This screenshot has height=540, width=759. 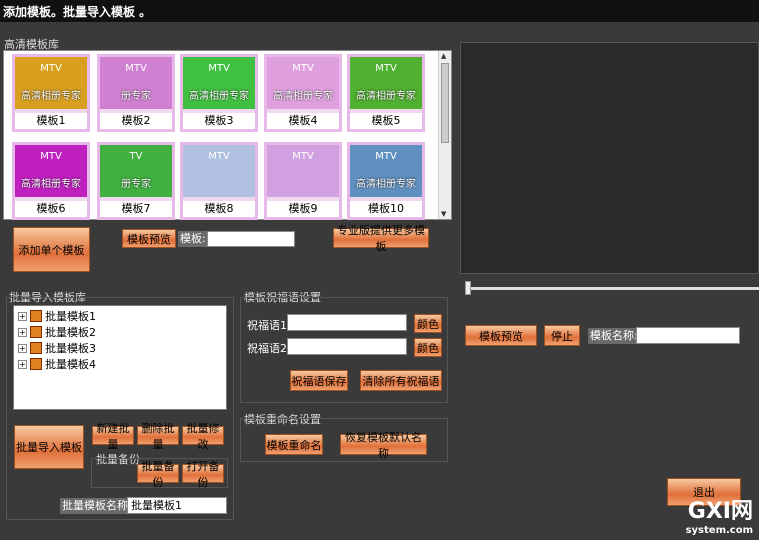 What do you see at coordinates (269, 348) in the screenshot?
I see `greeting2-label: 祝福语2:` at bounding box center [269, 348].